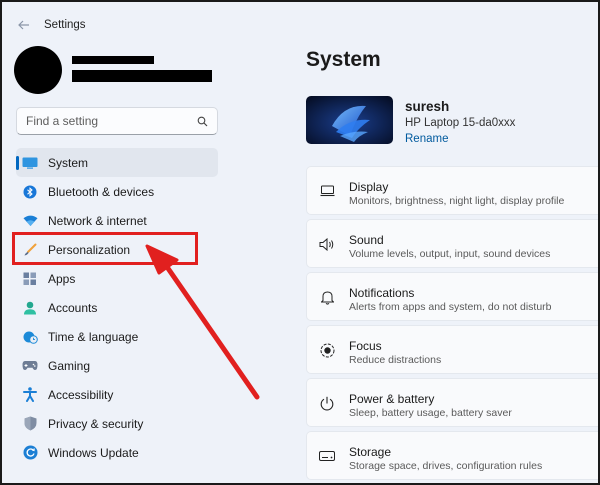 The height and width of the screenshot is (485, 600). Describe the element at coordinates (117, 162) in the screenshot. I see `sidebar-item-system: System` at that location.